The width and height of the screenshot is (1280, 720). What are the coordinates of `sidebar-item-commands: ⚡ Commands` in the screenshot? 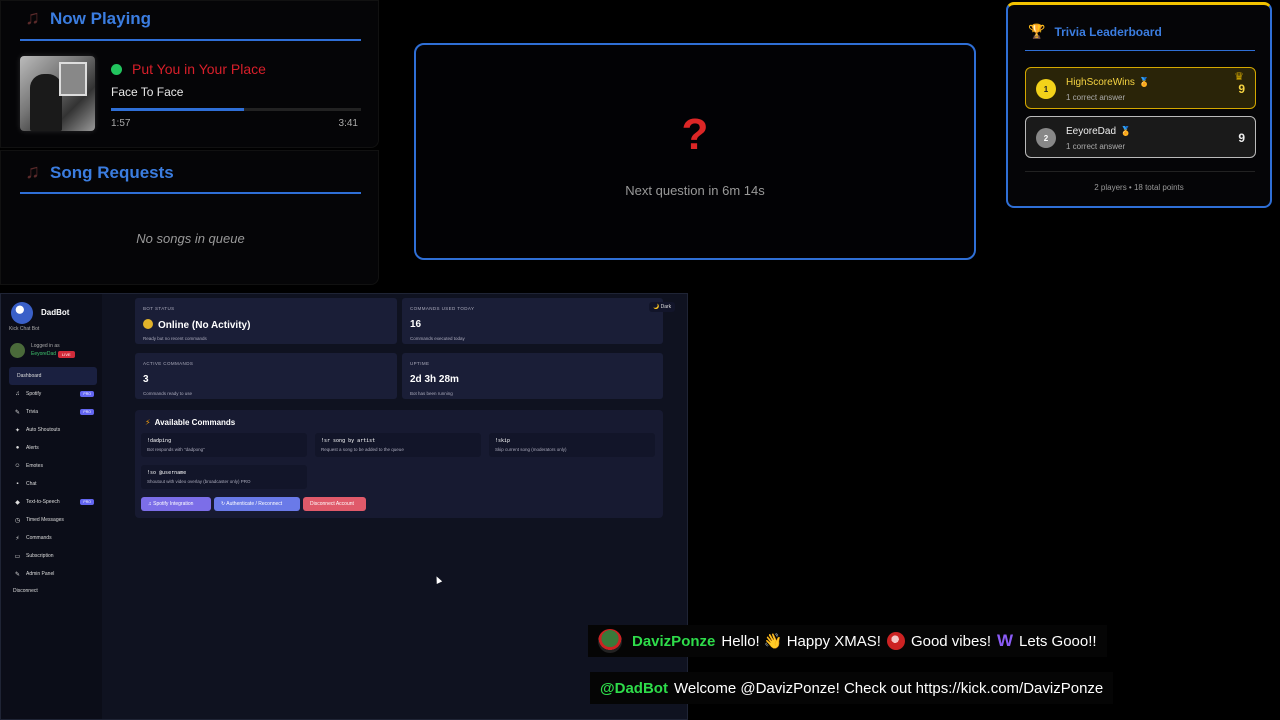 It's located at (53, 538).